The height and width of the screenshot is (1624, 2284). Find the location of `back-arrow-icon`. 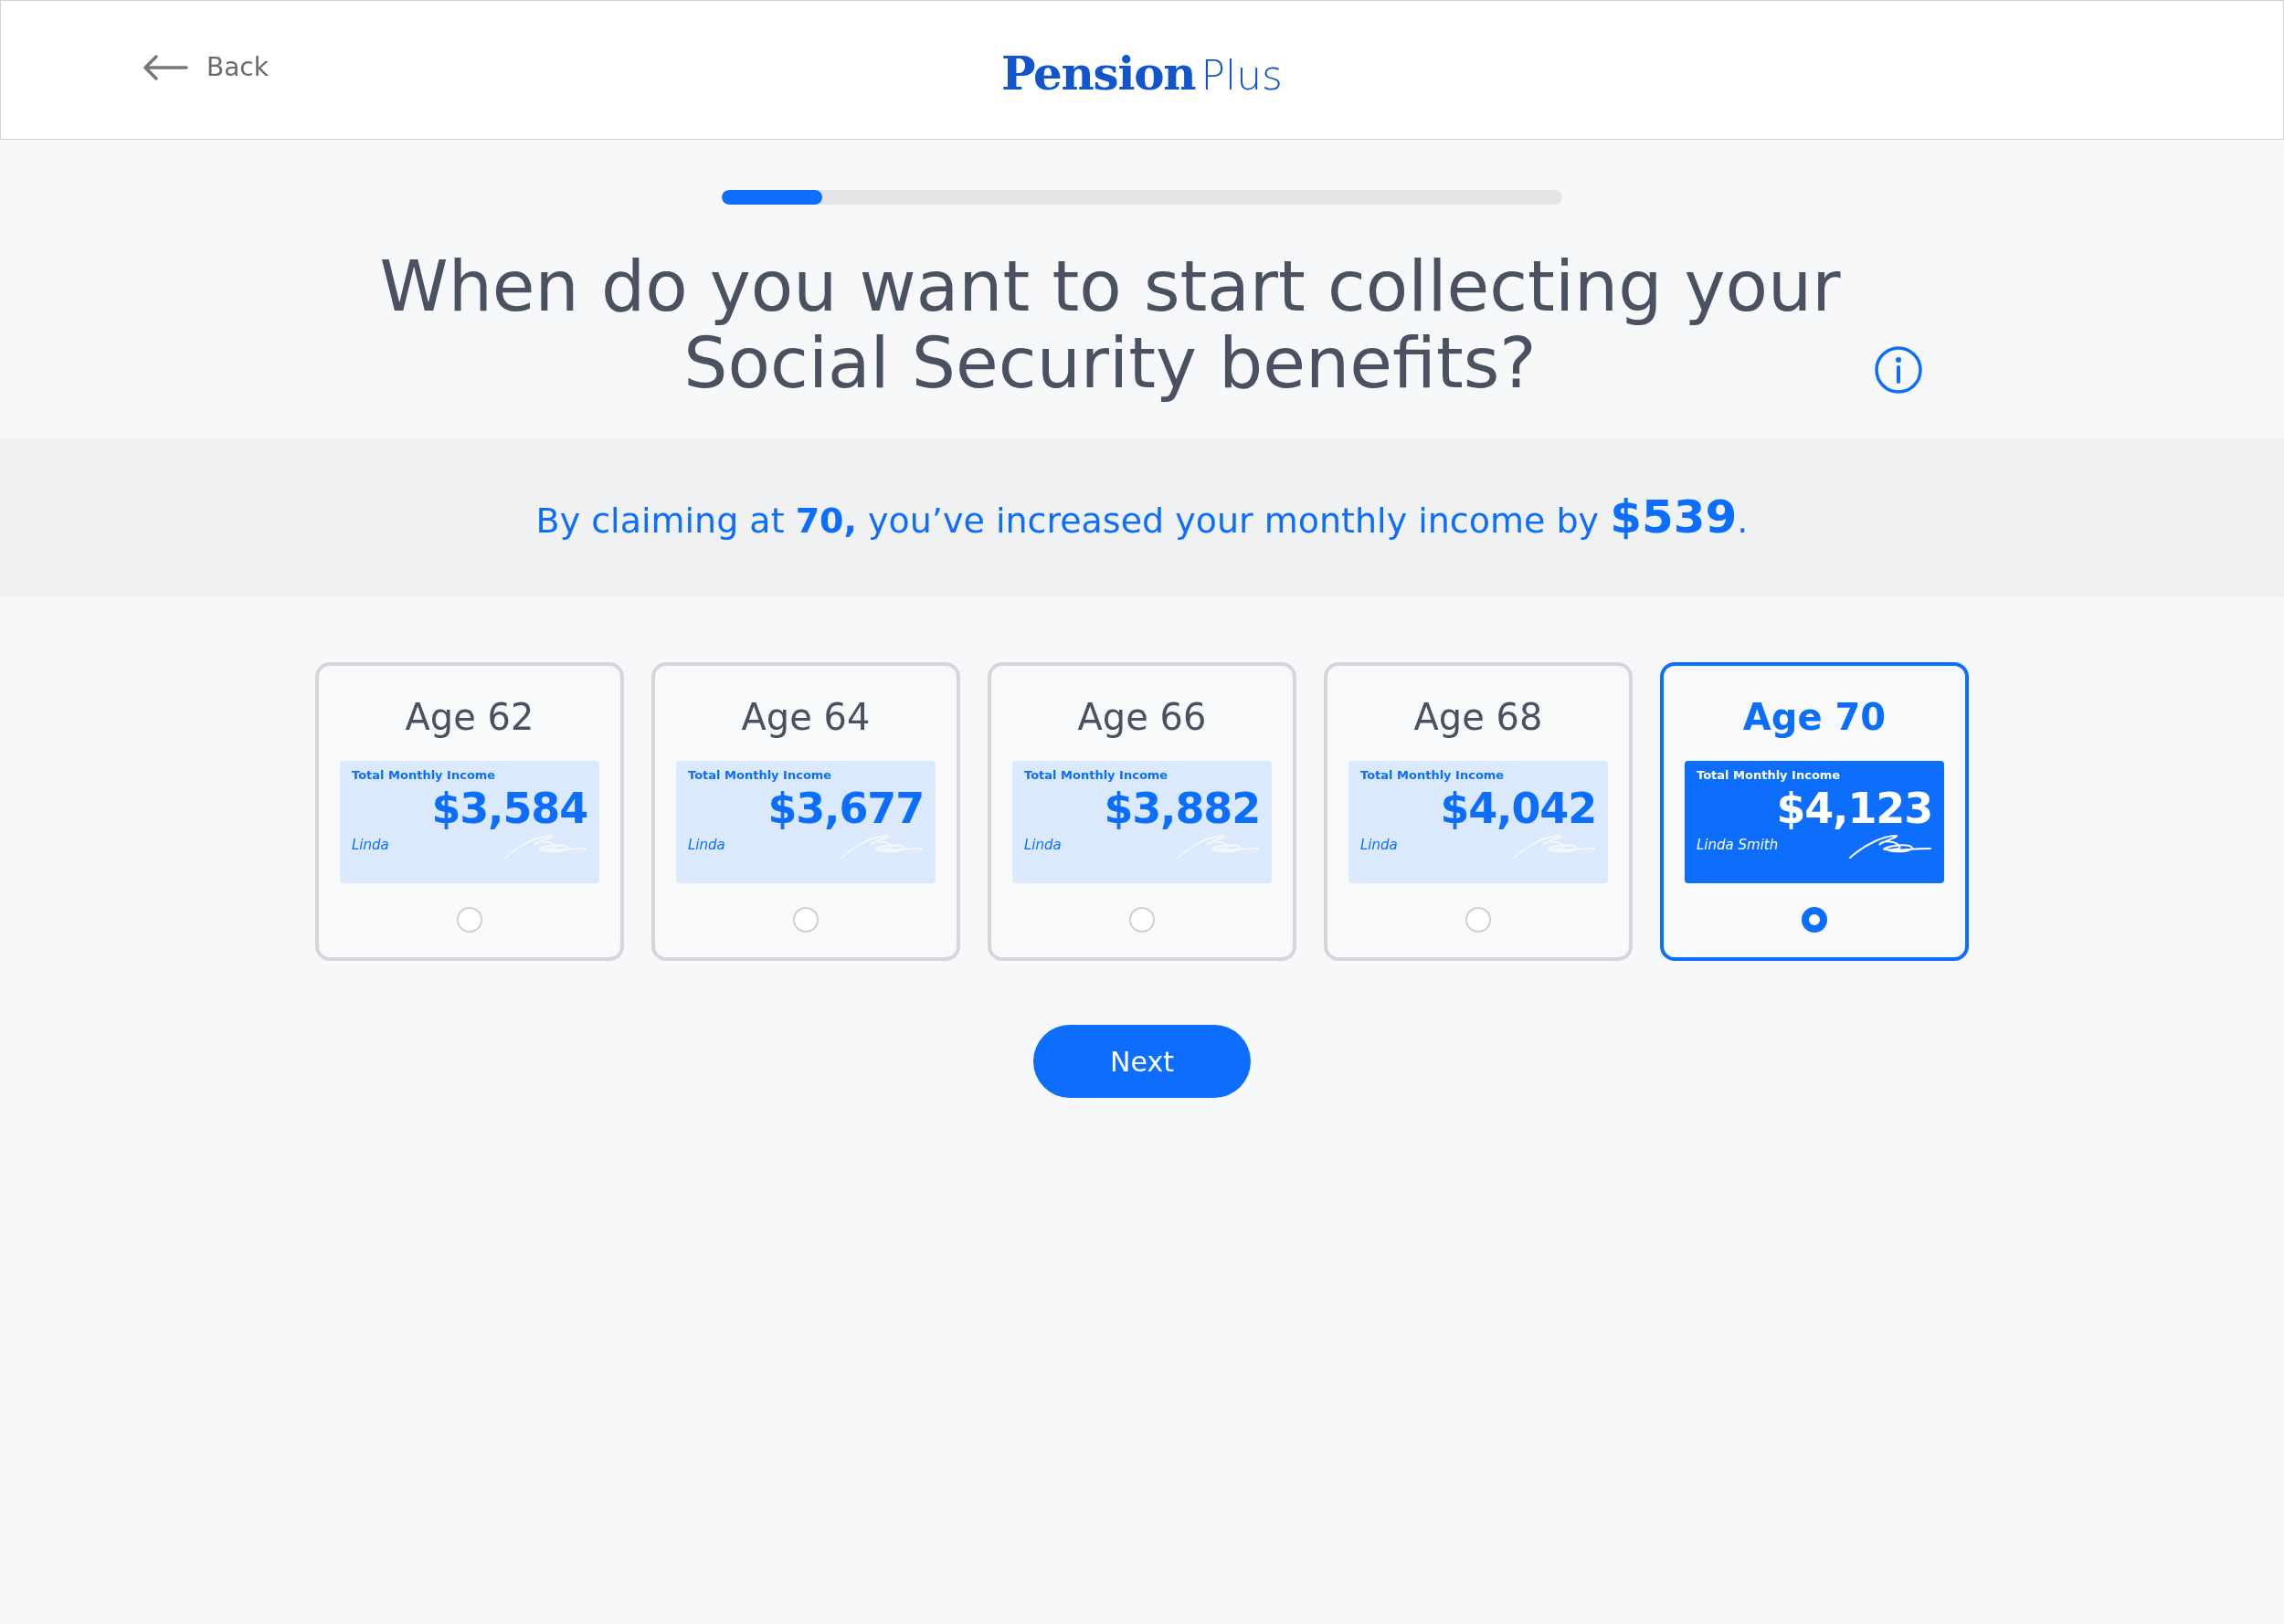

back-arrow-icon is located at coordinates (165, 68).